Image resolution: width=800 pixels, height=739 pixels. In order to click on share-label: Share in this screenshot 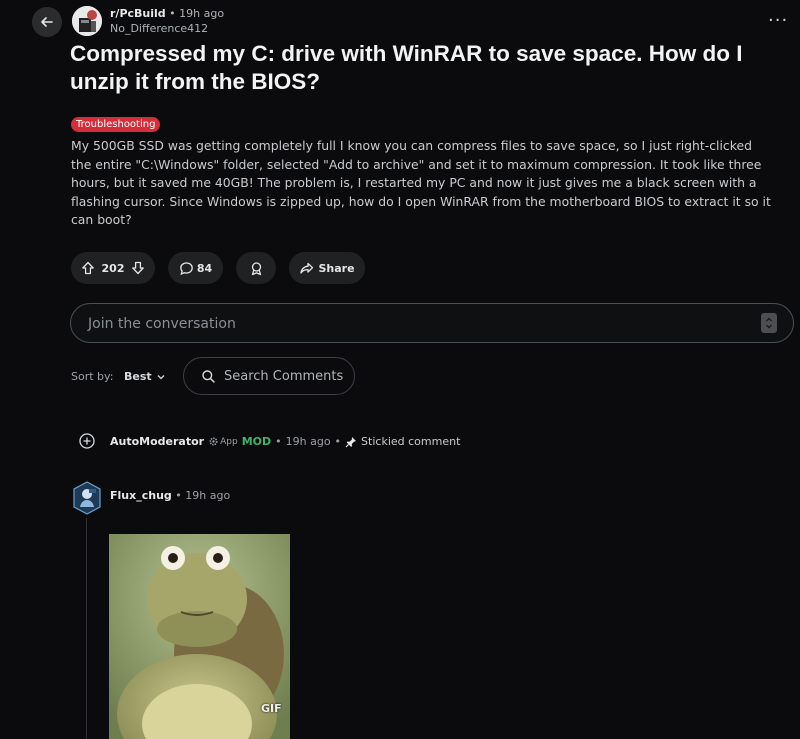, I will do `click(336, 268)`.